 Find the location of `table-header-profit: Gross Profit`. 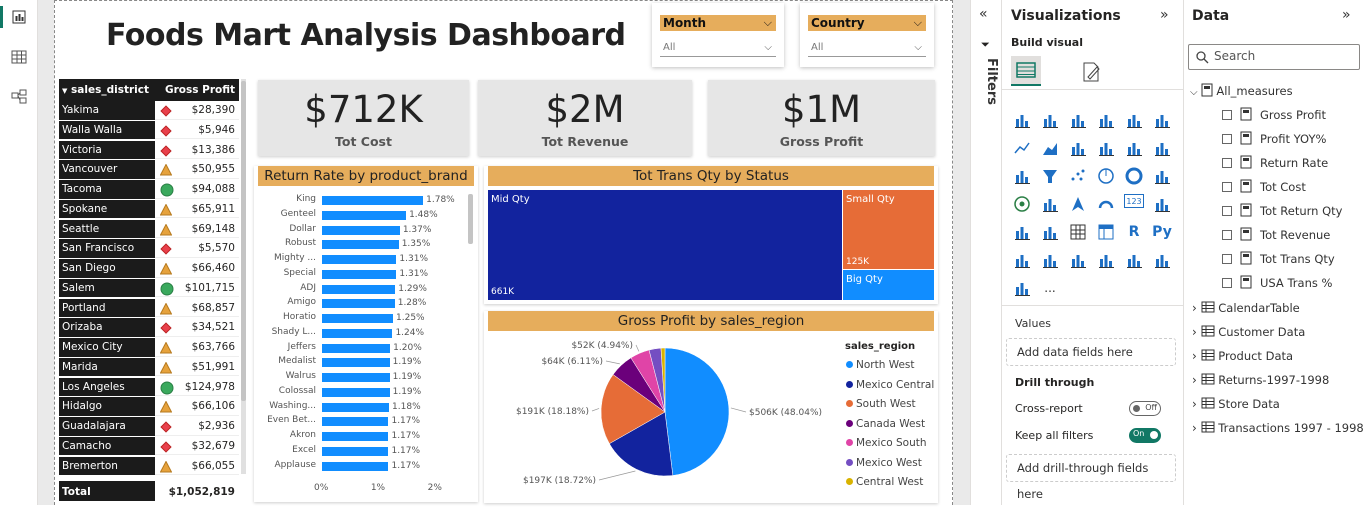

table-header-profit: Gross Profit is located at coordinates (197, 90).